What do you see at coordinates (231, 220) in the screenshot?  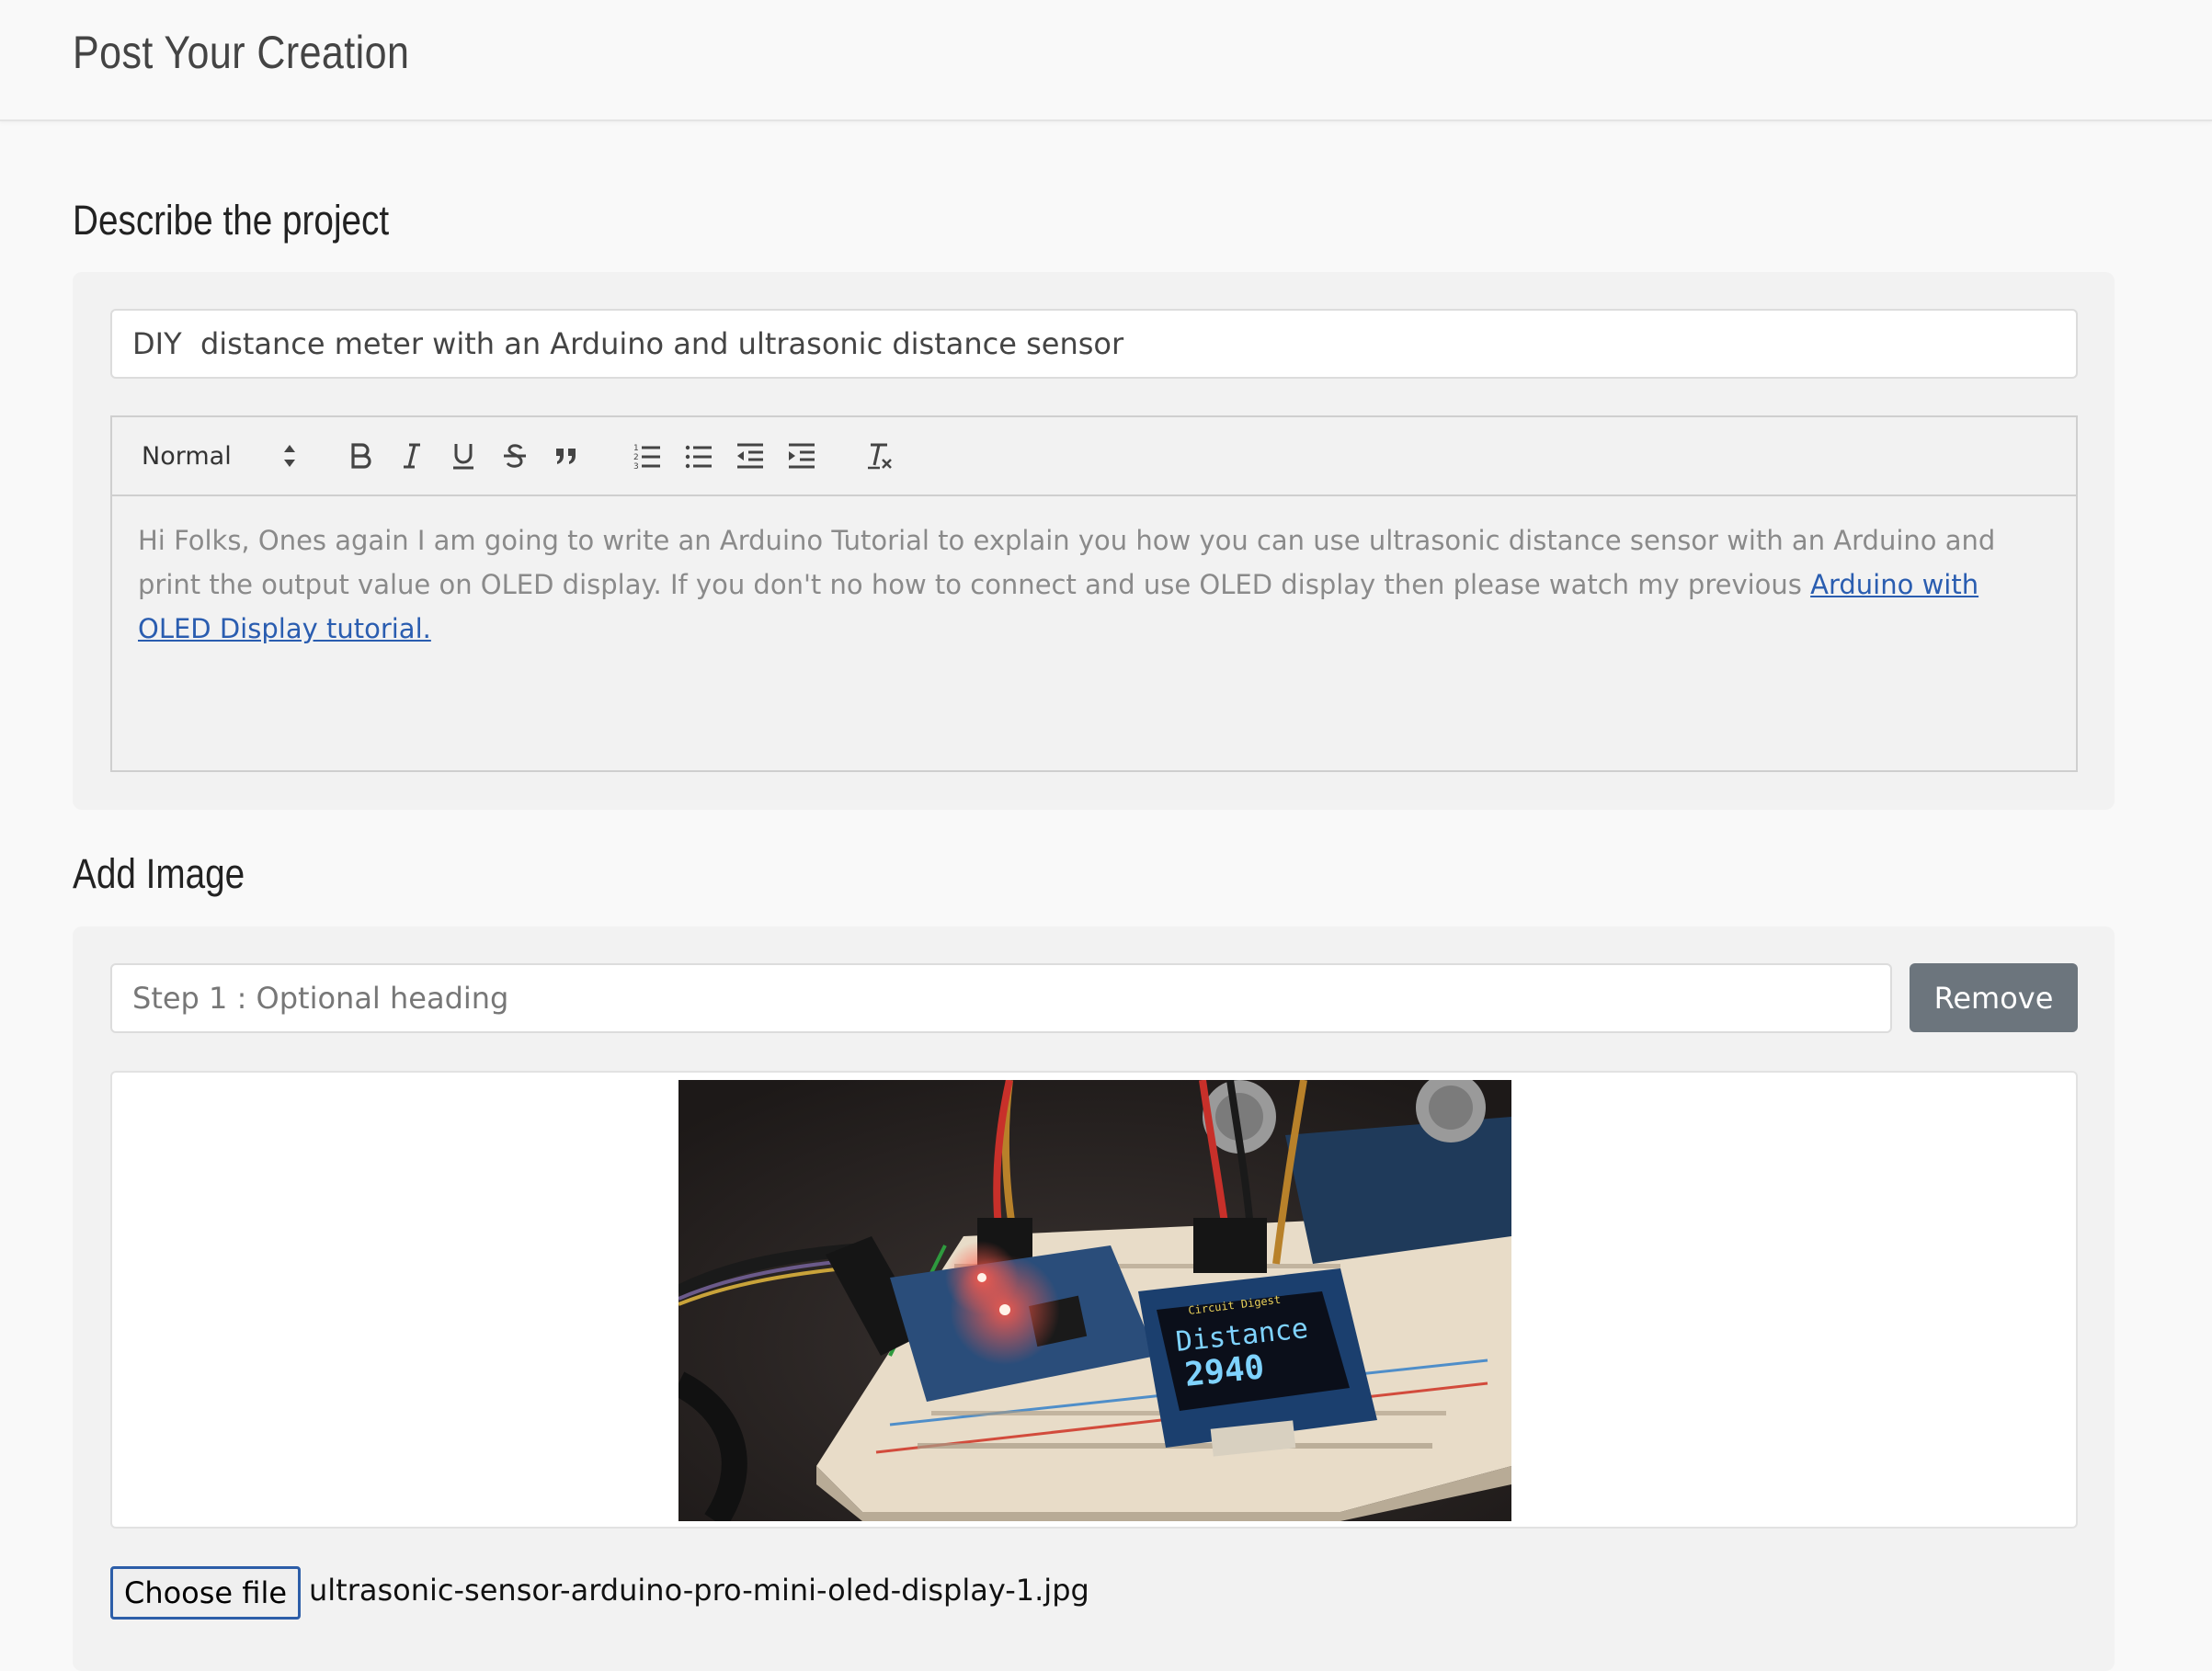 I see `describe-section-title: Describe the project` at bounding box center [231, 220].